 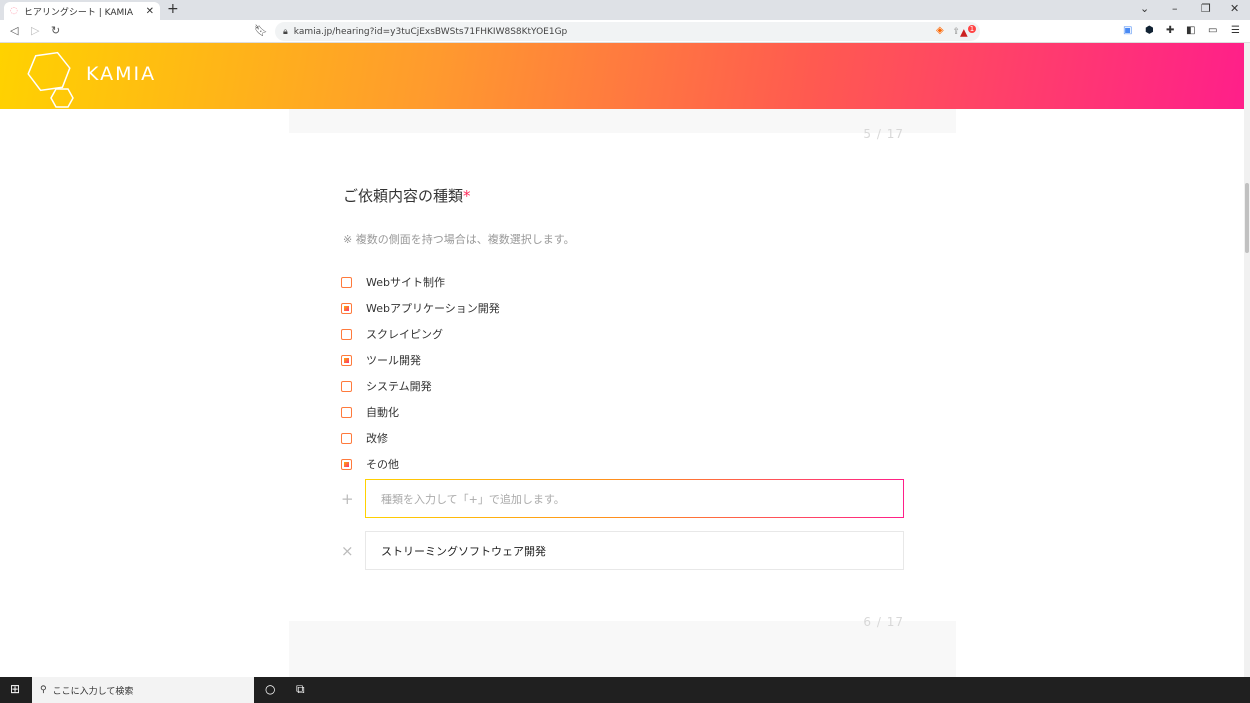 I want to click on close-window-button: ✕, so click(x=1234, y=8).